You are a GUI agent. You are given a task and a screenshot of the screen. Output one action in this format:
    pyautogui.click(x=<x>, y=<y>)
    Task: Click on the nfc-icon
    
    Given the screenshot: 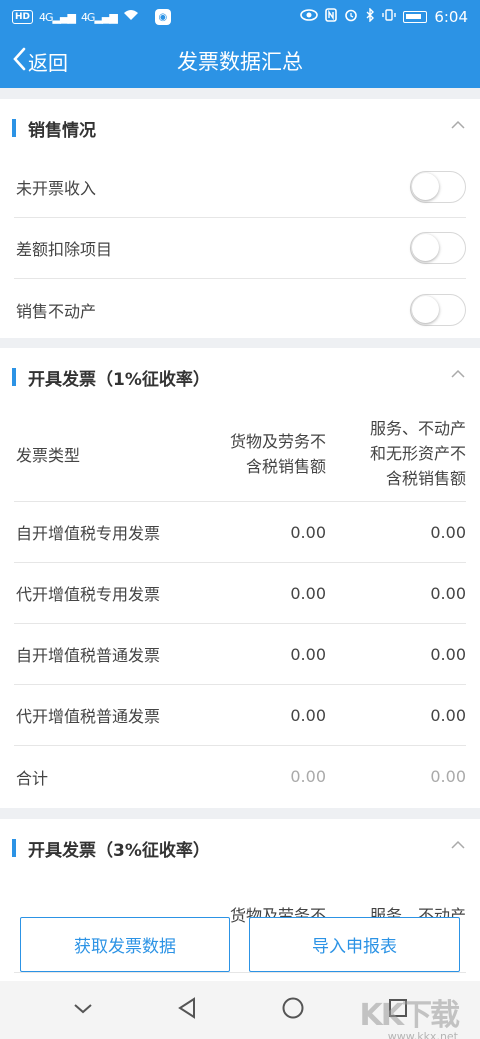 What is the action you would take?
    pyautogui.click(x=331, y=17)
    